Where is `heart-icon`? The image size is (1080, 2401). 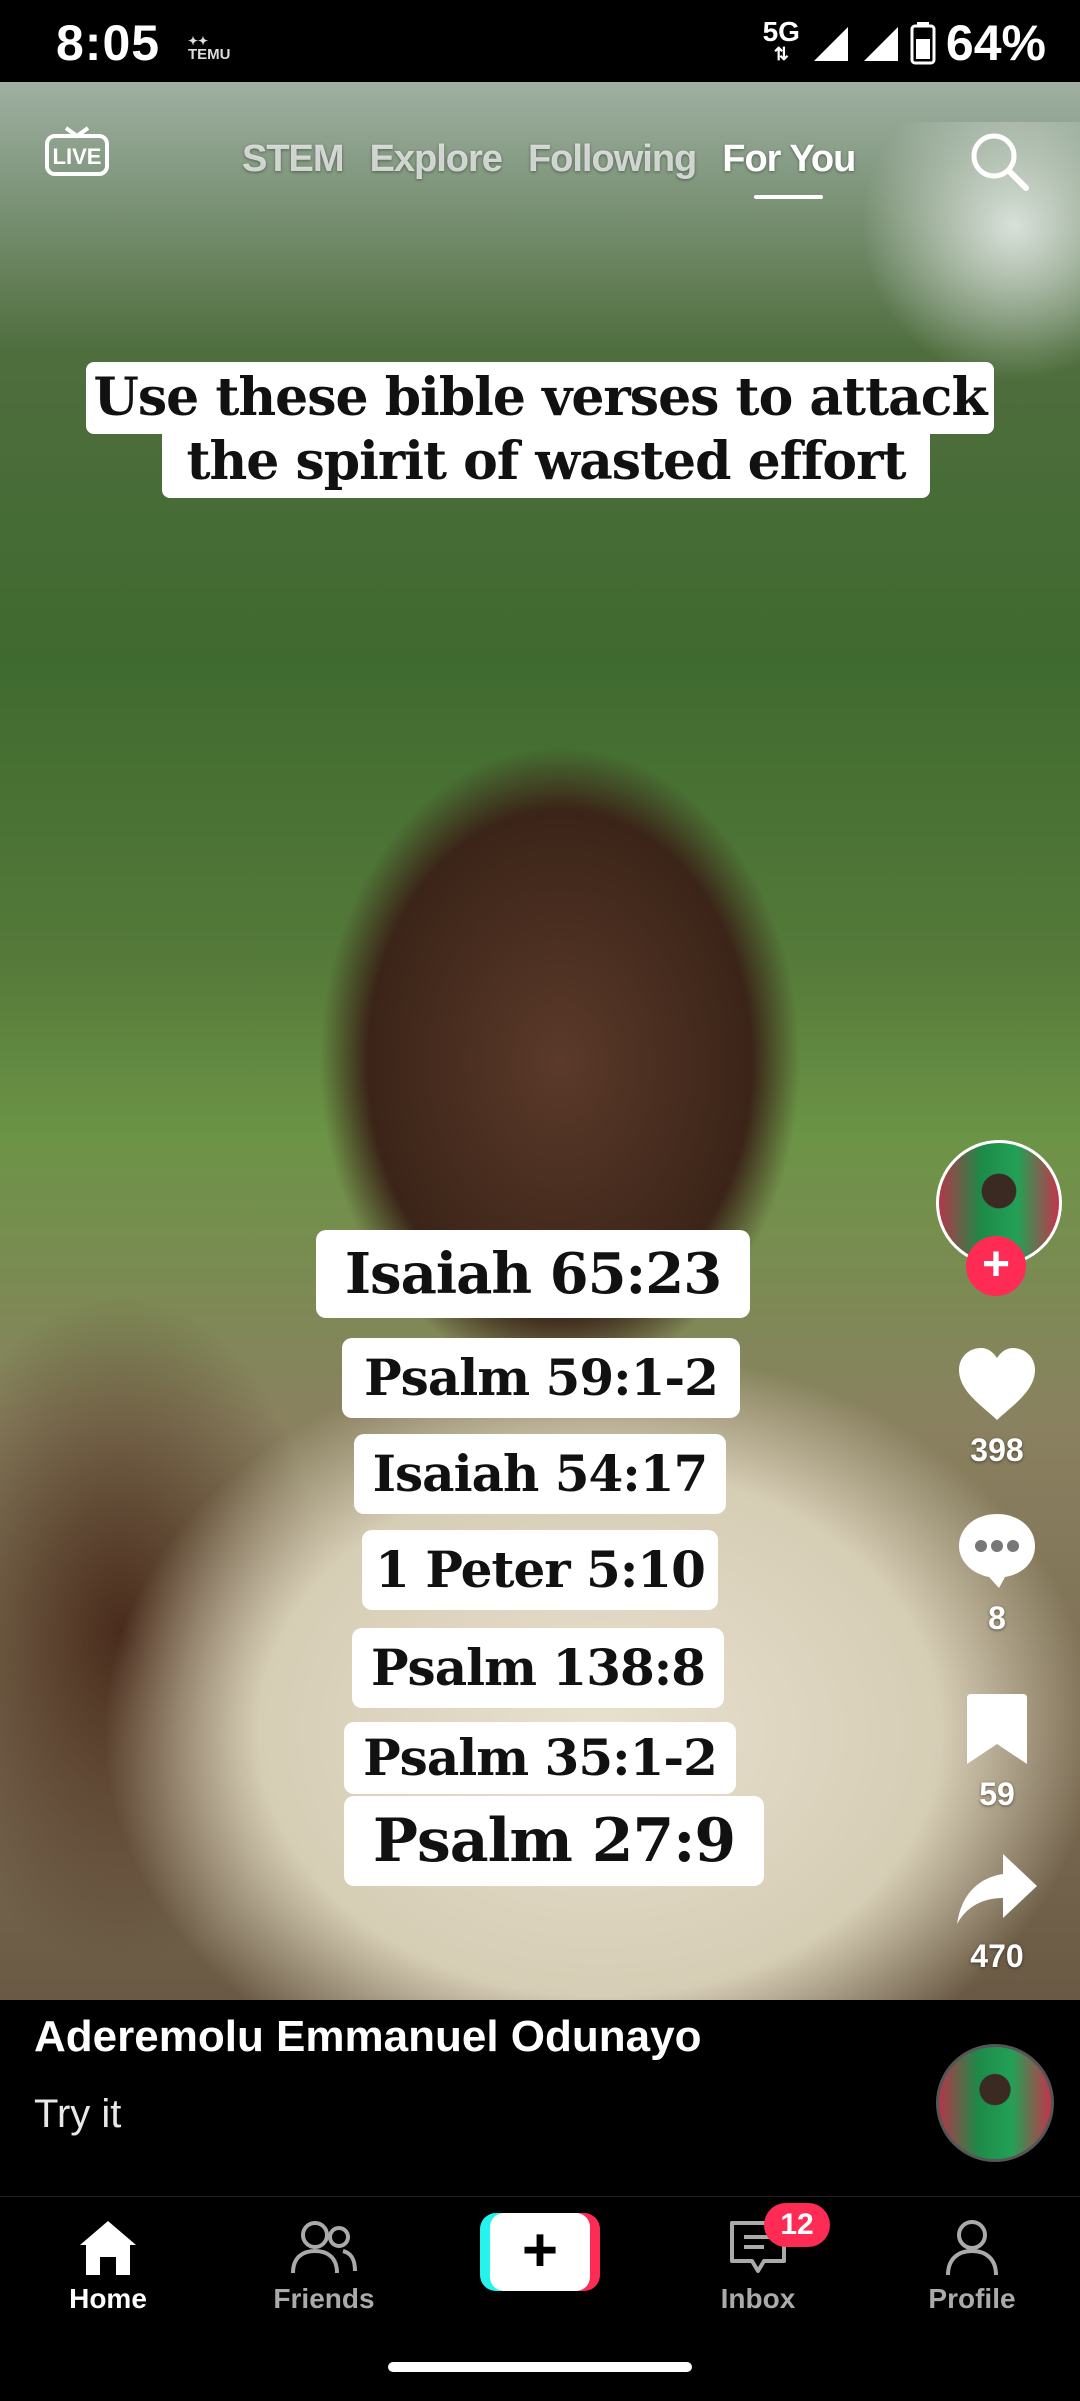
heart-icon is located at coordinates (997, 1384).